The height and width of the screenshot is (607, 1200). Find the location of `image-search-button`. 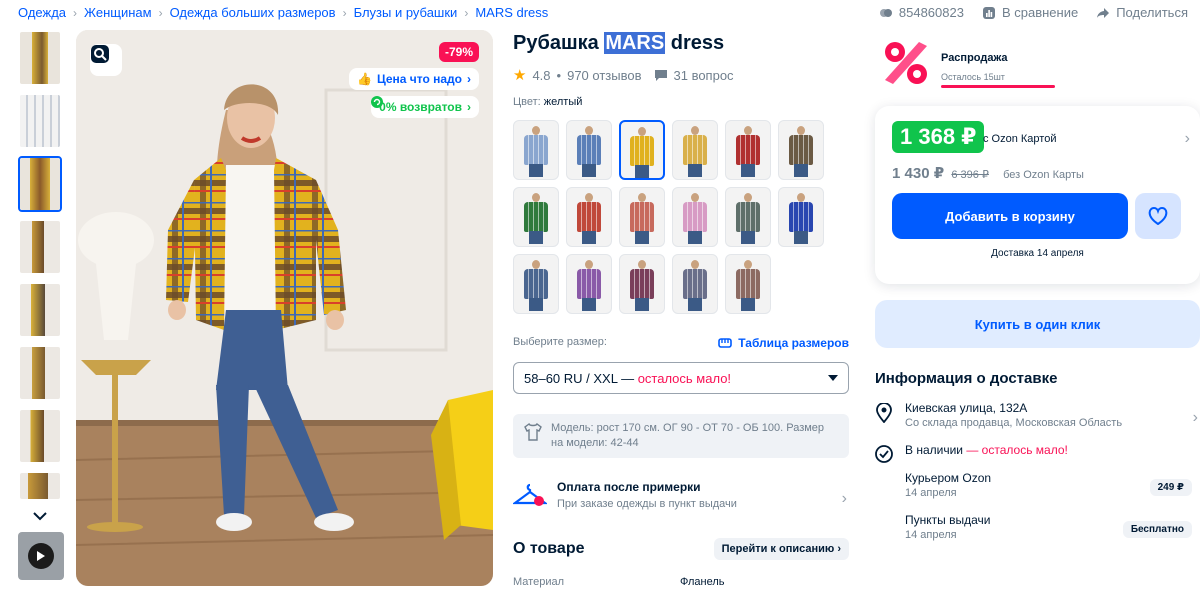

image-search-button is located at coordinates (106, 60).